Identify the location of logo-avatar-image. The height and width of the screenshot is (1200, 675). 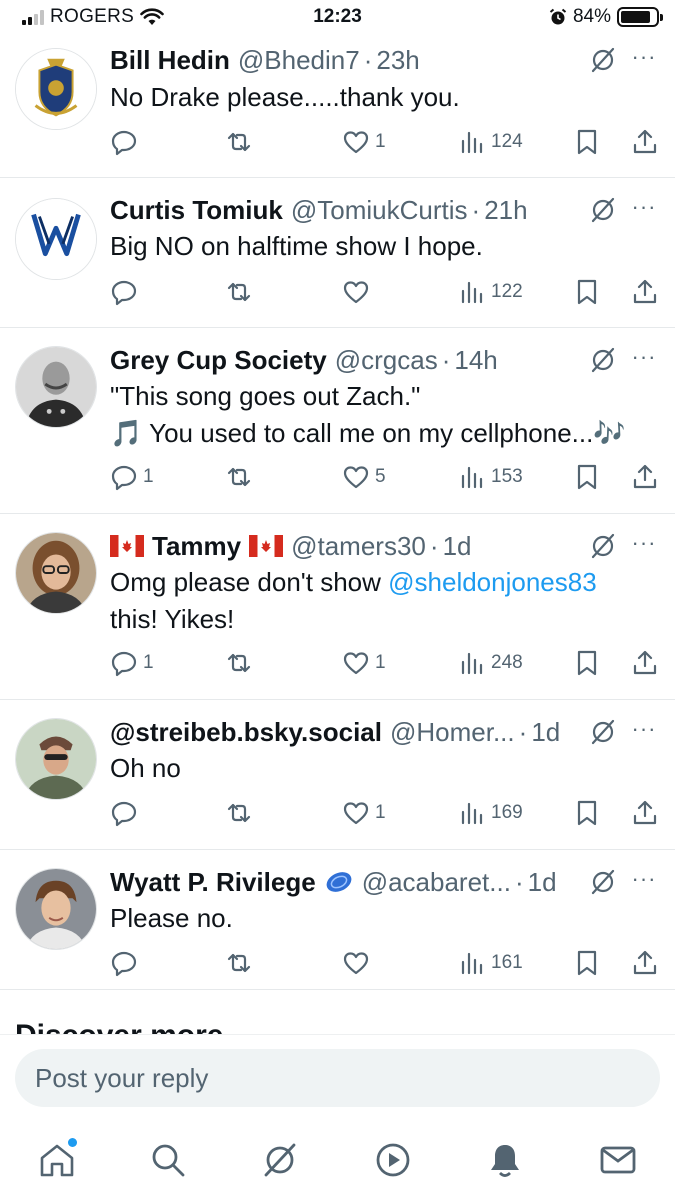
(56, 239).